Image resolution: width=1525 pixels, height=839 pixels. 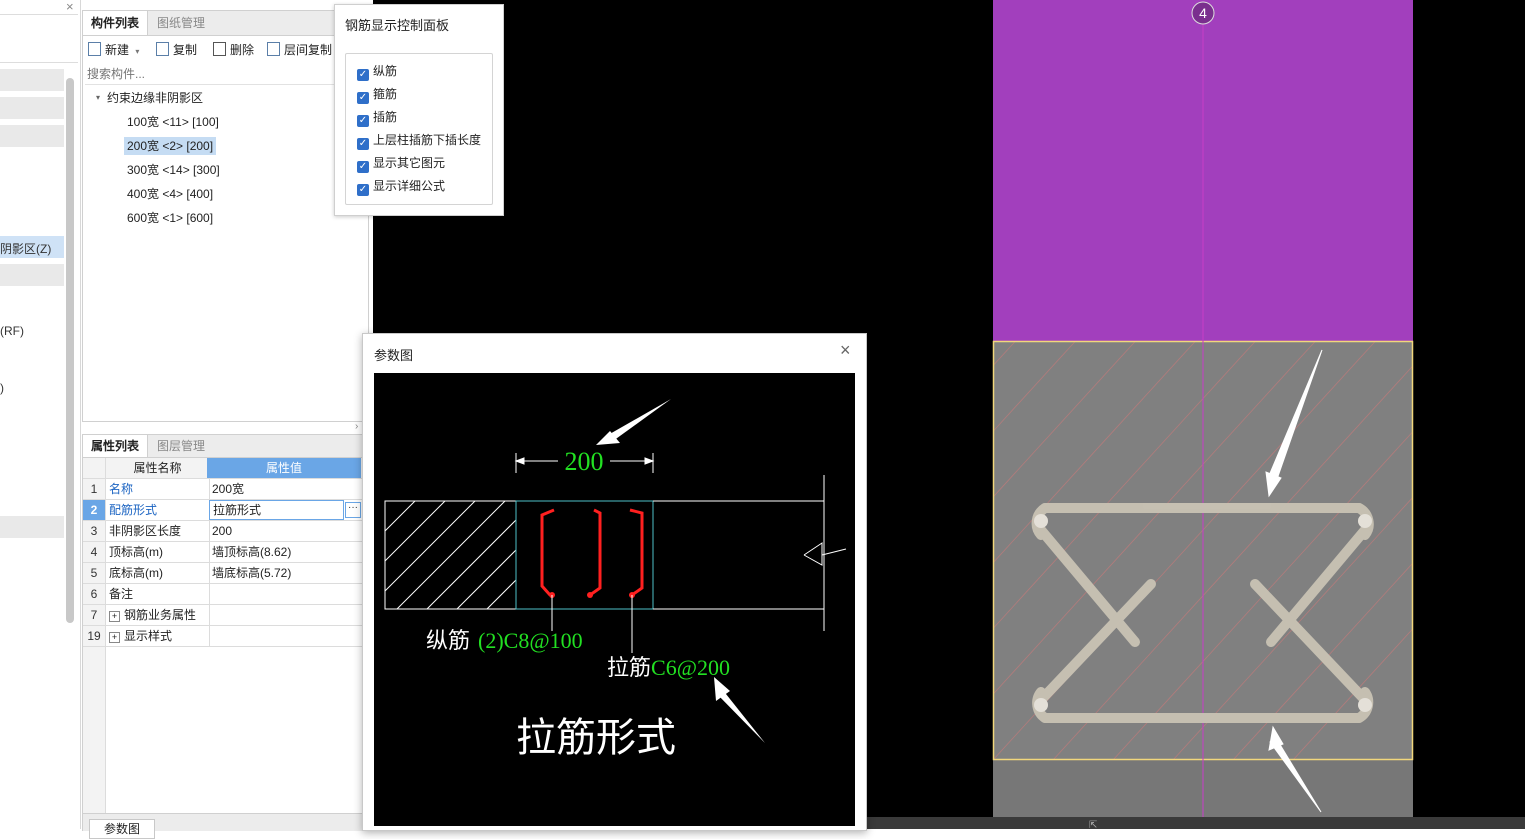 What do you see at coordinates (94, 531) in the screenshot?
I see `row-number: 3` at bounding box center [94, 531].